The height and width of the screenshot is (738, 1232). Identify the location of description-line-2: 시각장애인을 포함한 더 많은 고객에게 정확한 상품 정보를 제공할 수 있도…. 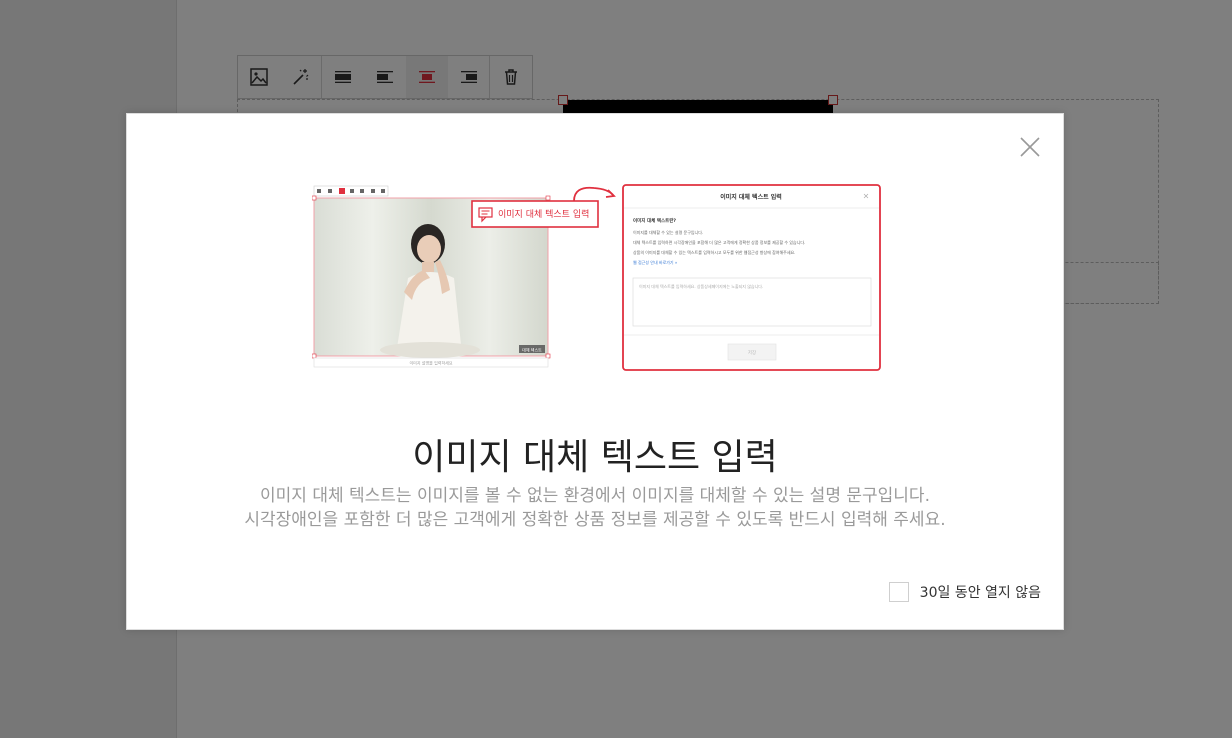
(595, 520).